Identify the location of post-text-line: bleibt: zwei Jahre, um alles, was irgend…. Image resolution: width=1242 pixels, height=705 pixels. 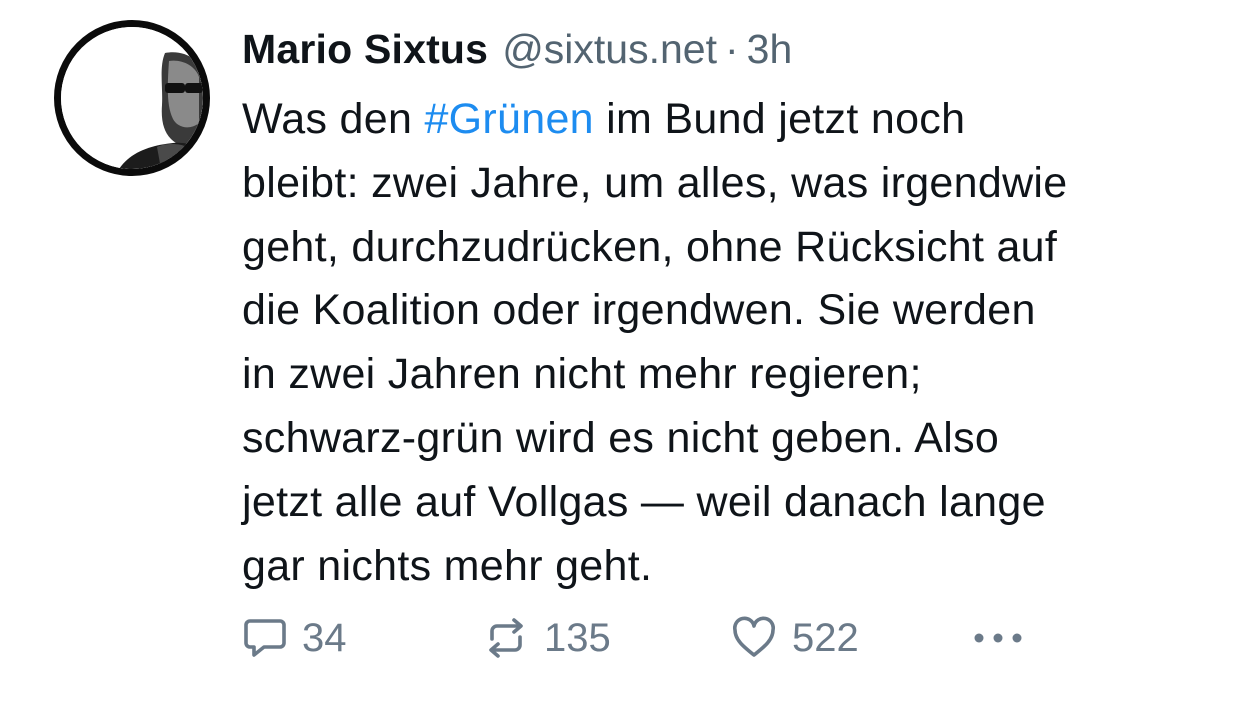
(655, 182).